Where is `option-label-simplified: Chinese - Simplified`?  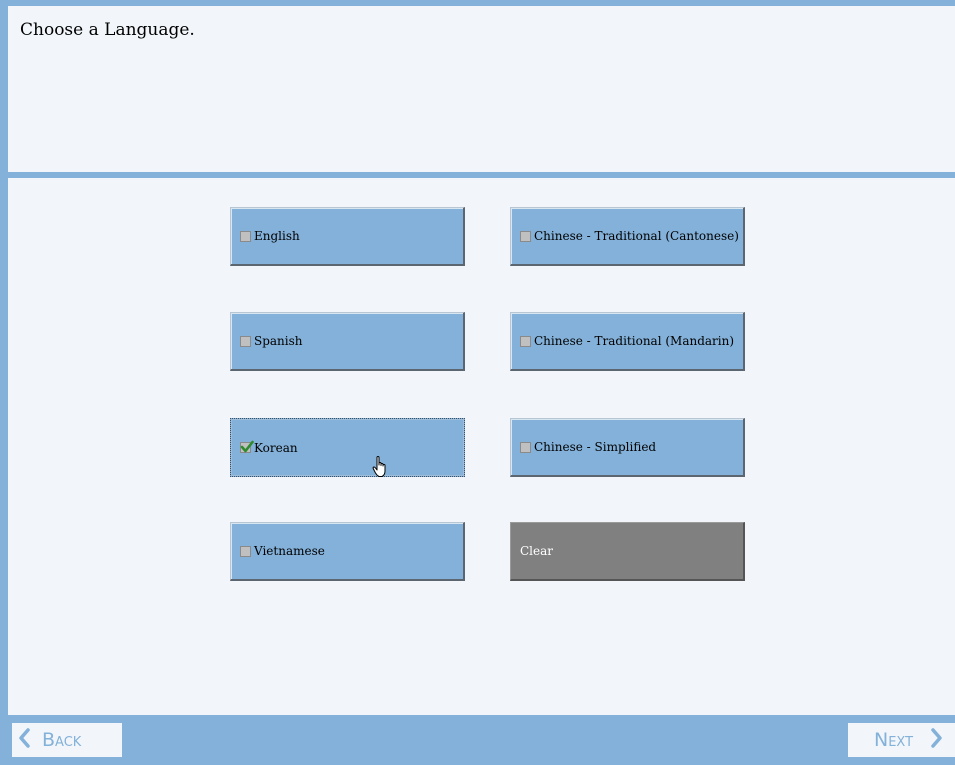 option-label-simplified: Chinese - Simplified is located at coordinates (595, 447).